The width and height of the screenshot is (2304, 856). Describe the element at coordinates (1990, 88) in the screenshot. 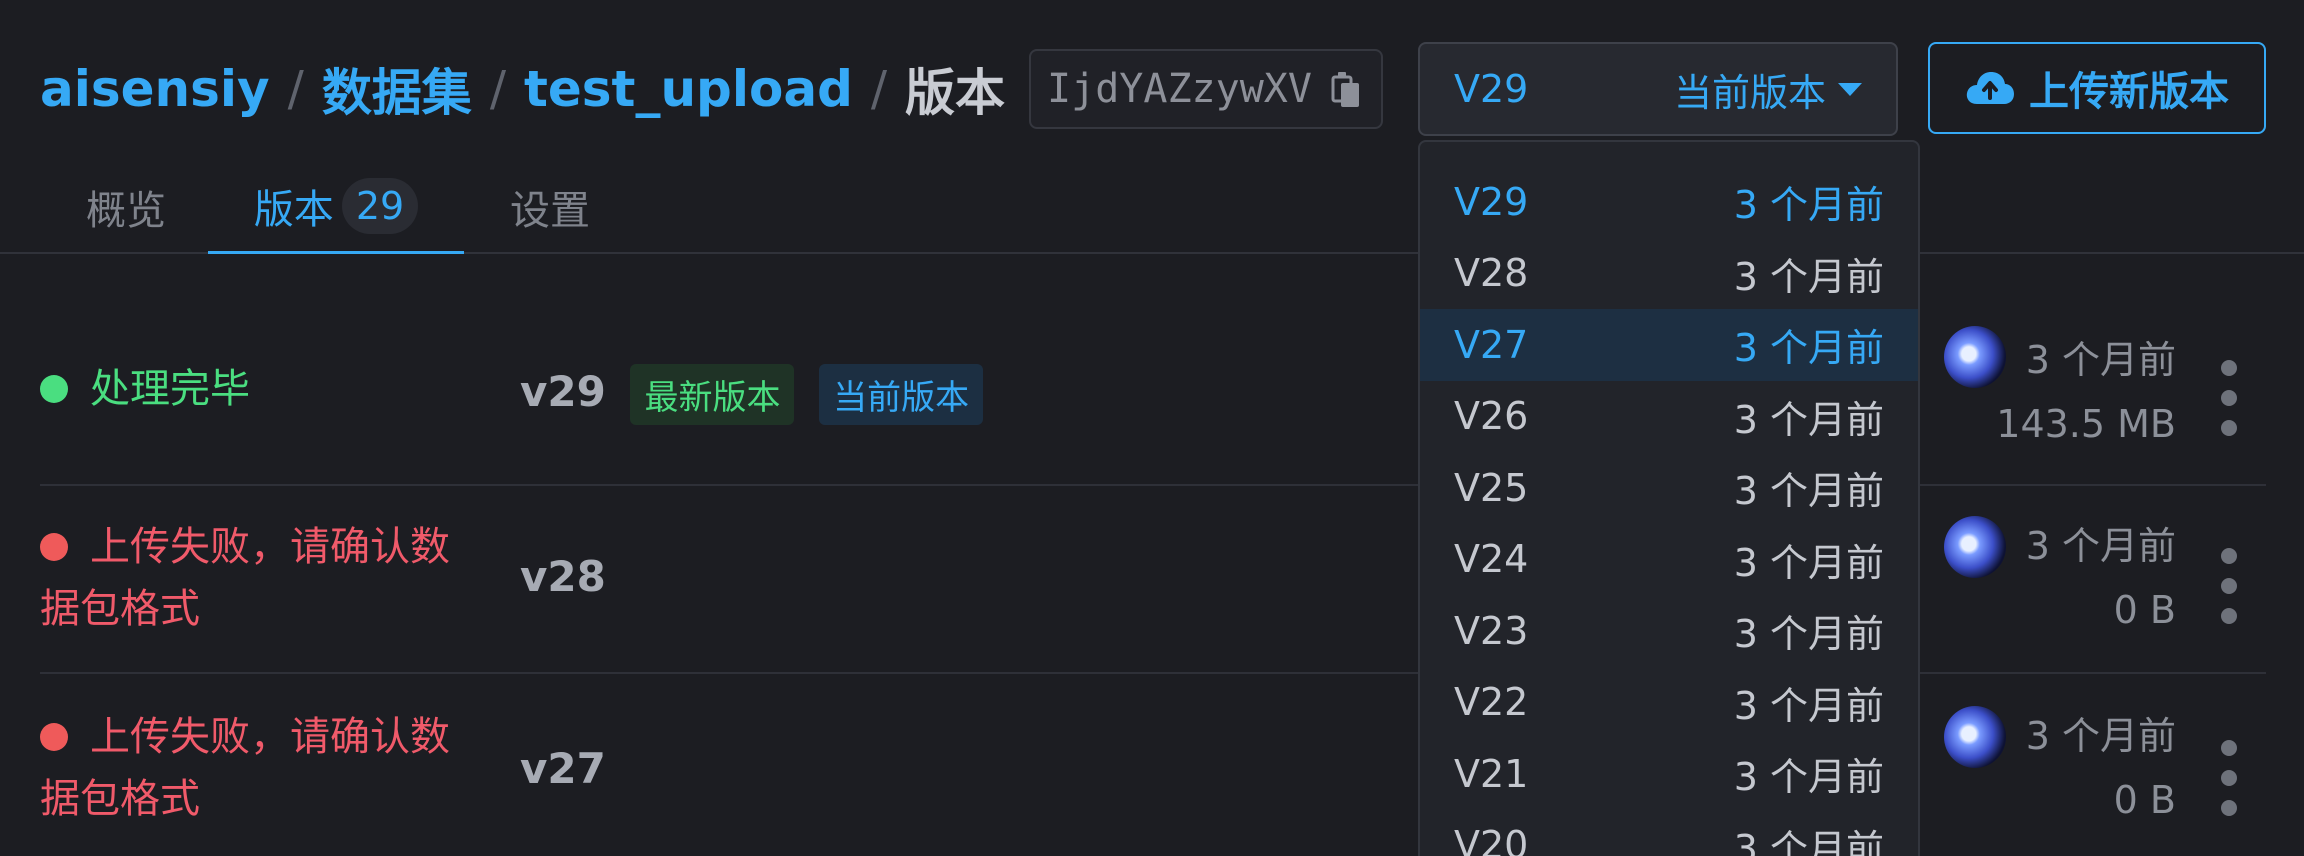

I see `cloud-upload-icon` at that location.